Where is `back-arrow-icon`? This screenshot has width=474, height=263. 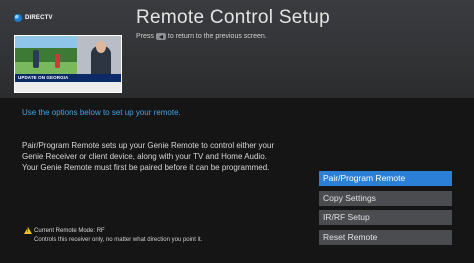 back-arrow-icon is located at coordinates (160, 36).